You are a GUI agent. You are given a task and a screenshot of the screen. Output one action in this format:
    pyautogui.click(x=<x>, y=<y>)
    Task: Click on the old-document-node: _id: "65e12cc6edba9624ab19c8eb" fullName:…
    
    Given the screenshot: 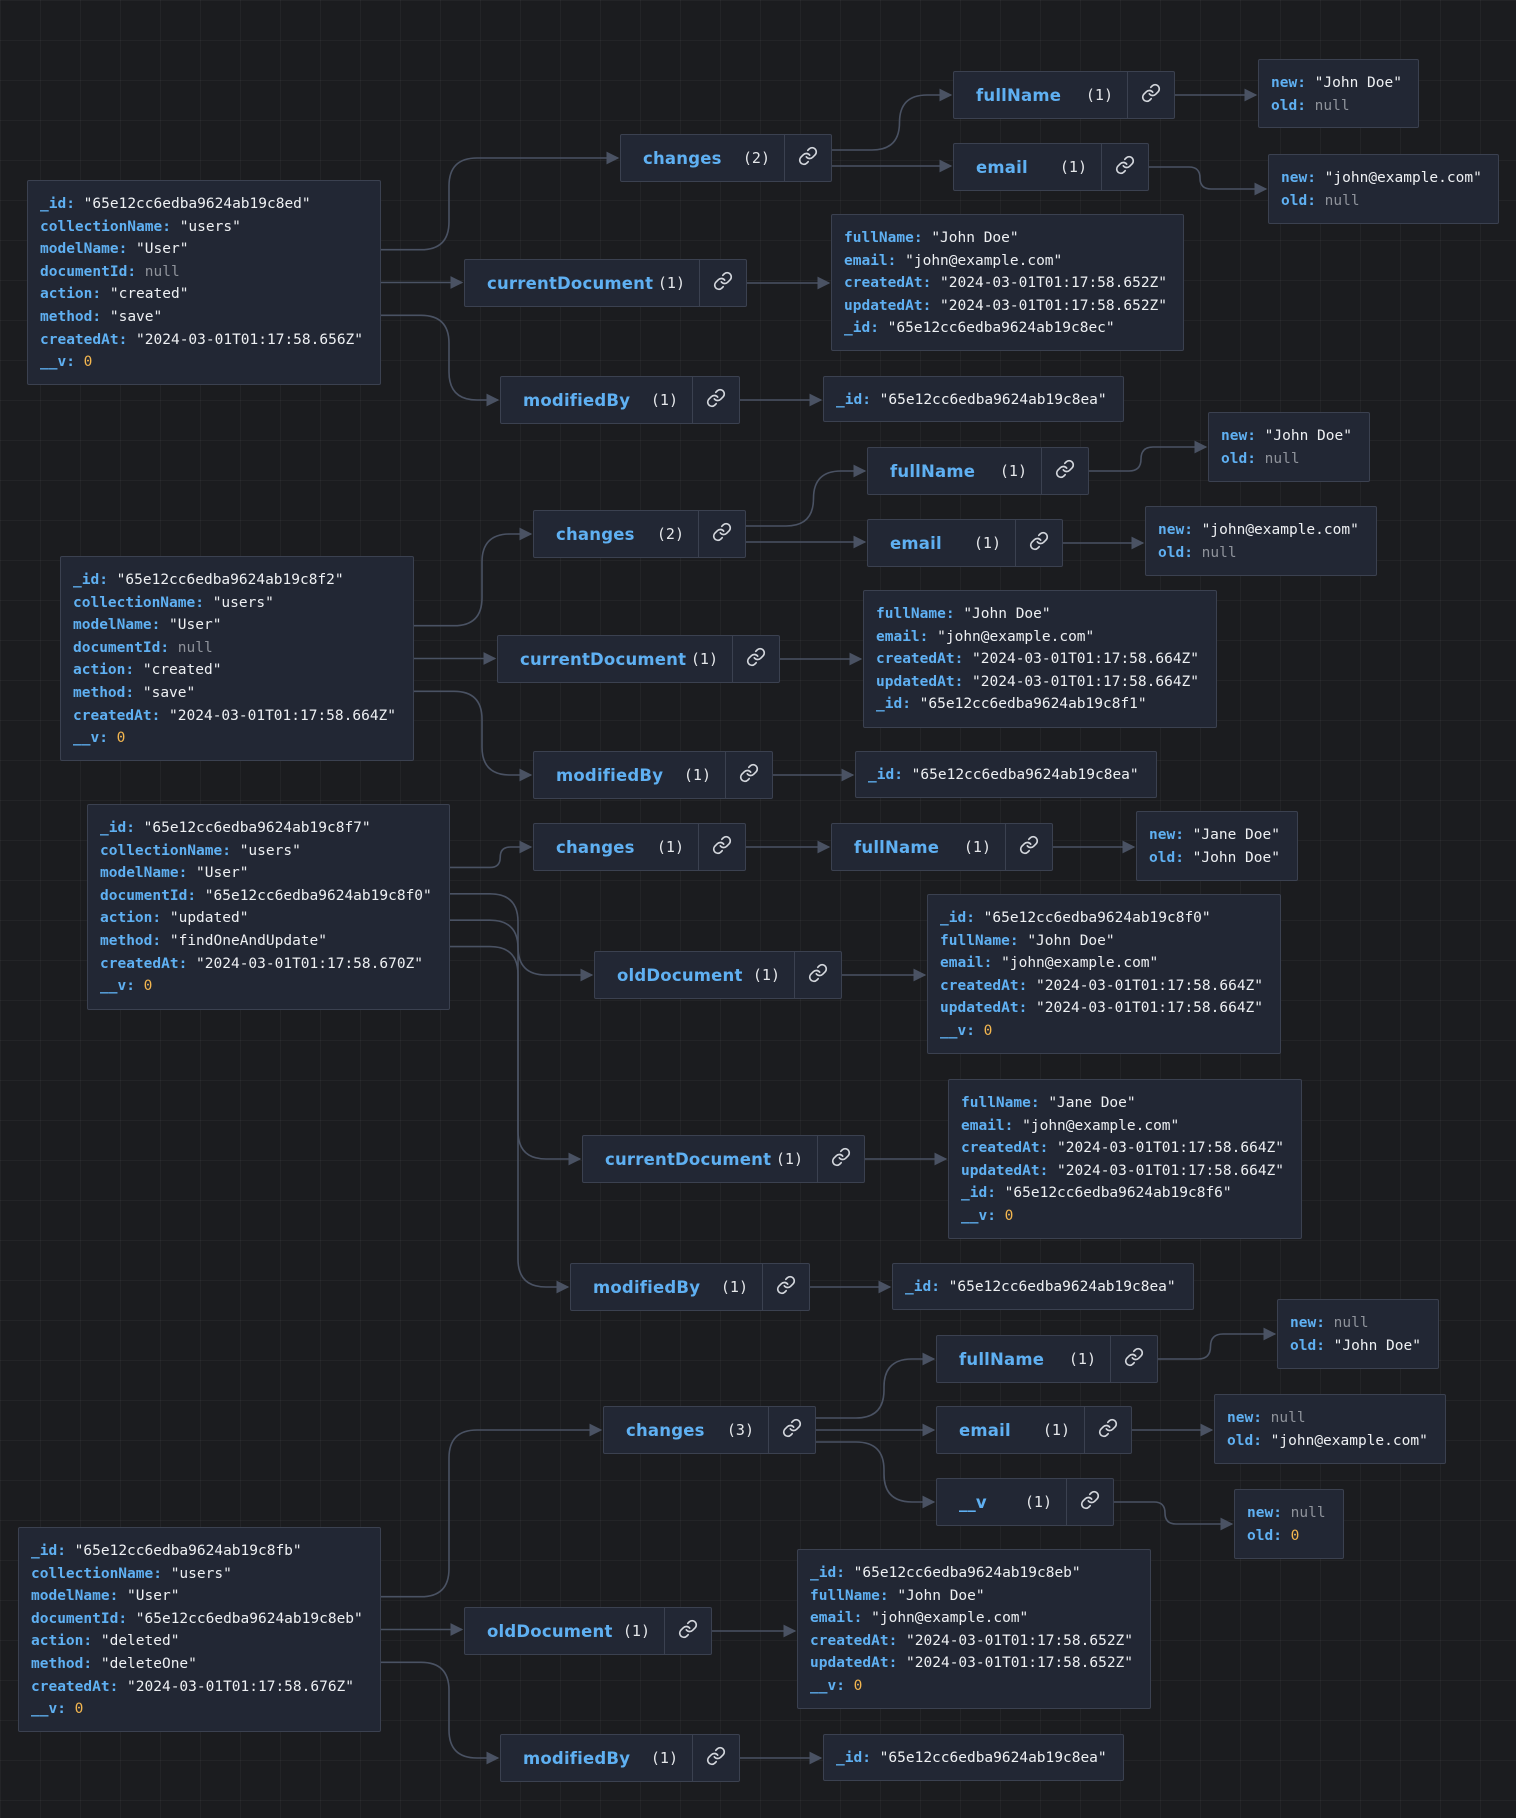 What is the action you would take?
    pyautogui.click(x=974, y=1629)
    